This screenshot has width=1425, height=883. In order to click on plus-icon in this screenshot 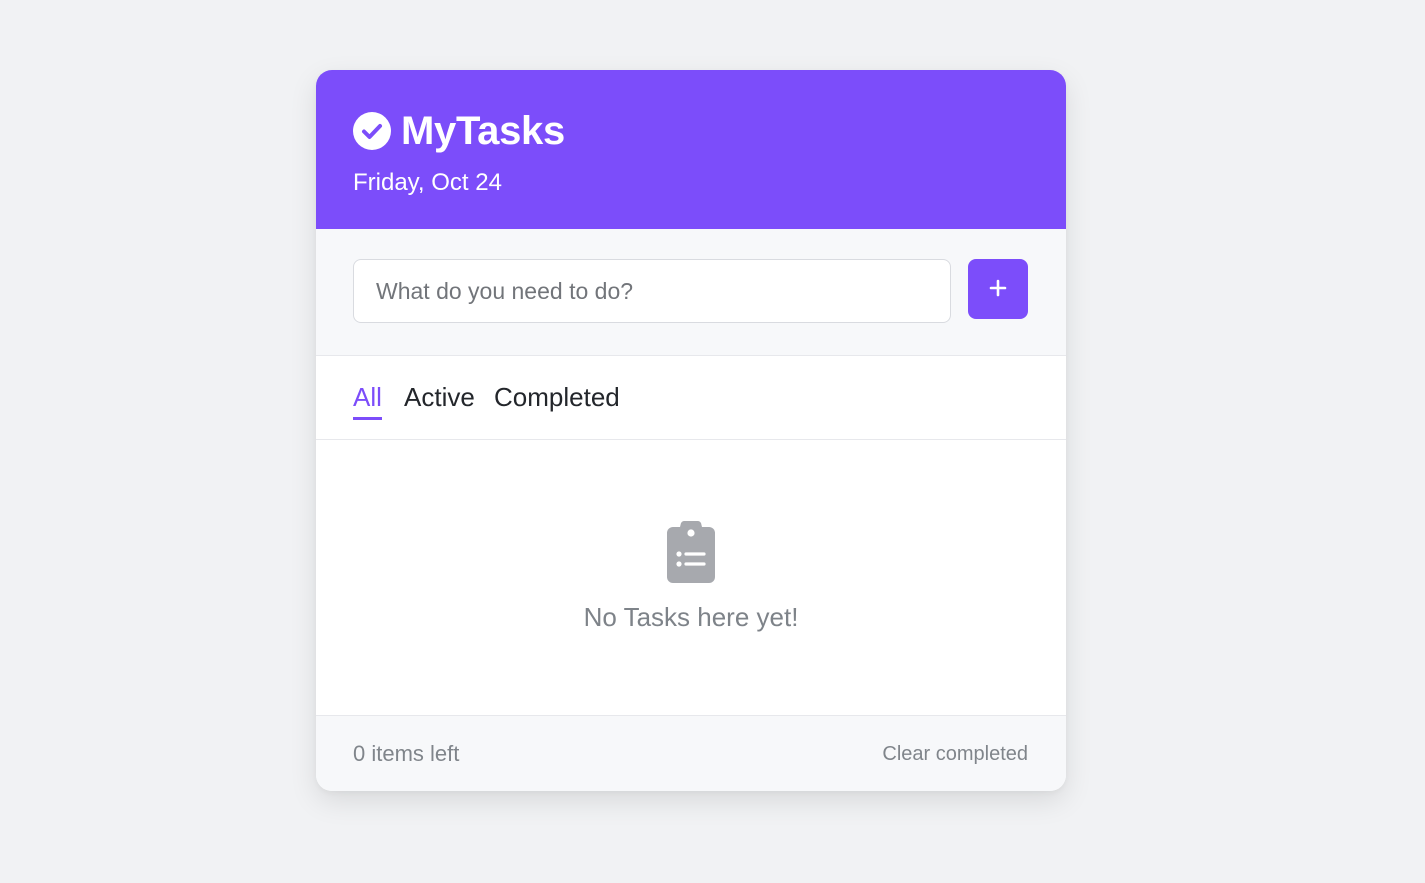, I will do `click(998, 289)`.